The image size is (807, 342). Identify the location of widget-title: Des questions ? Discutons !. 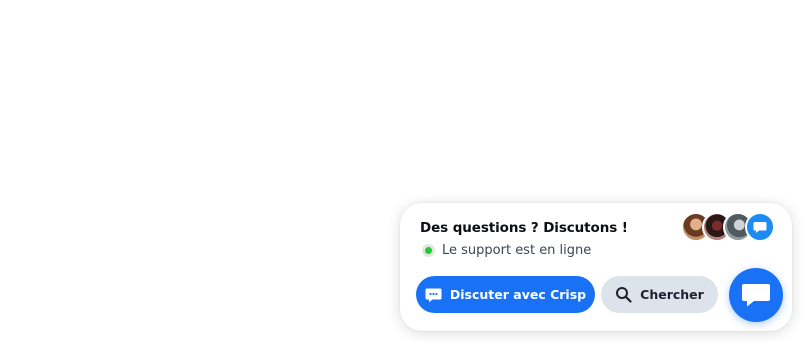
(524, 228).